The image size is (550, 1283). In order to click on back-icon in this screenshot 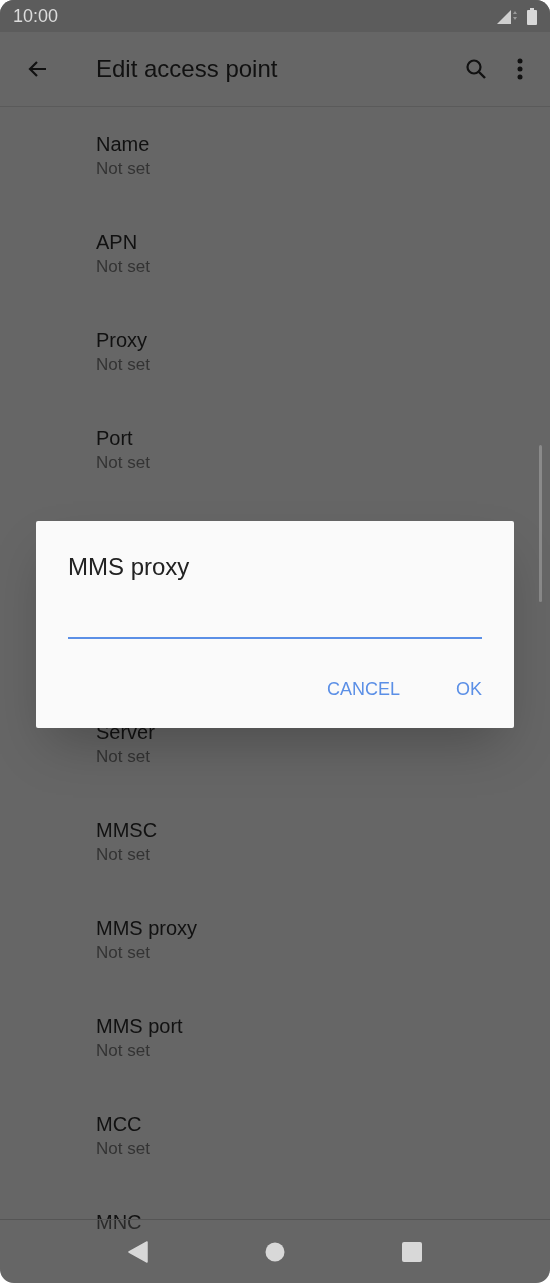, I will do `click(138, 1251)`.